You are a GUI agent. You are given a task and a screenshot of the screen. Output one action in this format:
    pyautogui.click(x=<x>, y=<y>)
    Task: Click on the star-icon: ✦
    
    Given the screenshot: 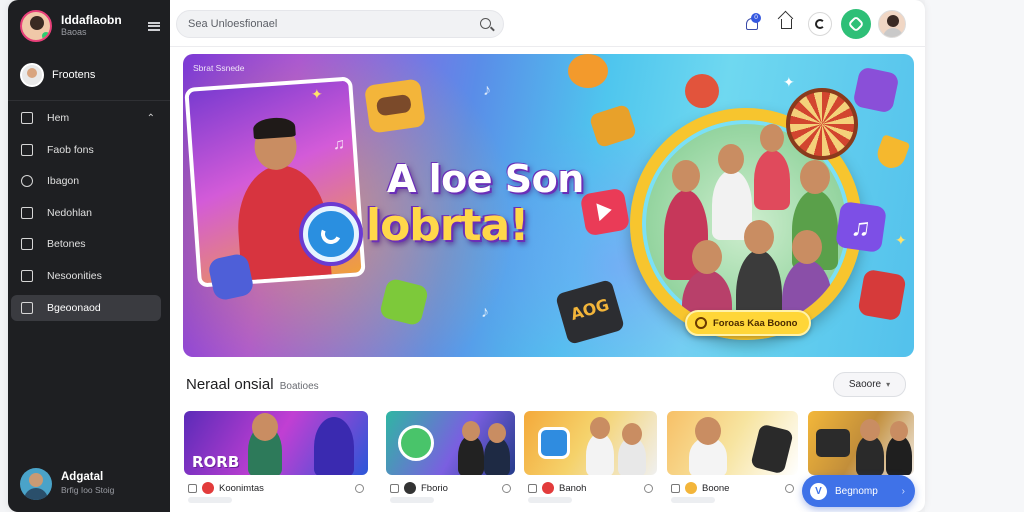 What is the action you would take?
    pyautogui.click(x=901, y=240)
    